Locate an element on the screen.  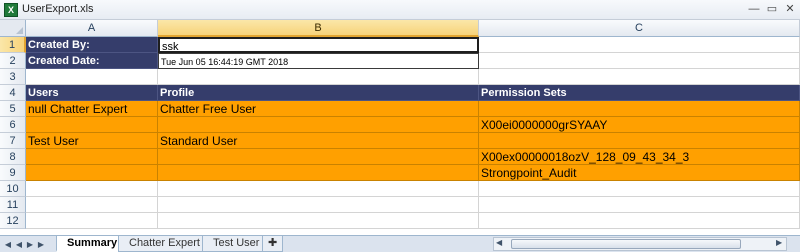
maximize-button: ▭ is located at coordinates (772, 9).